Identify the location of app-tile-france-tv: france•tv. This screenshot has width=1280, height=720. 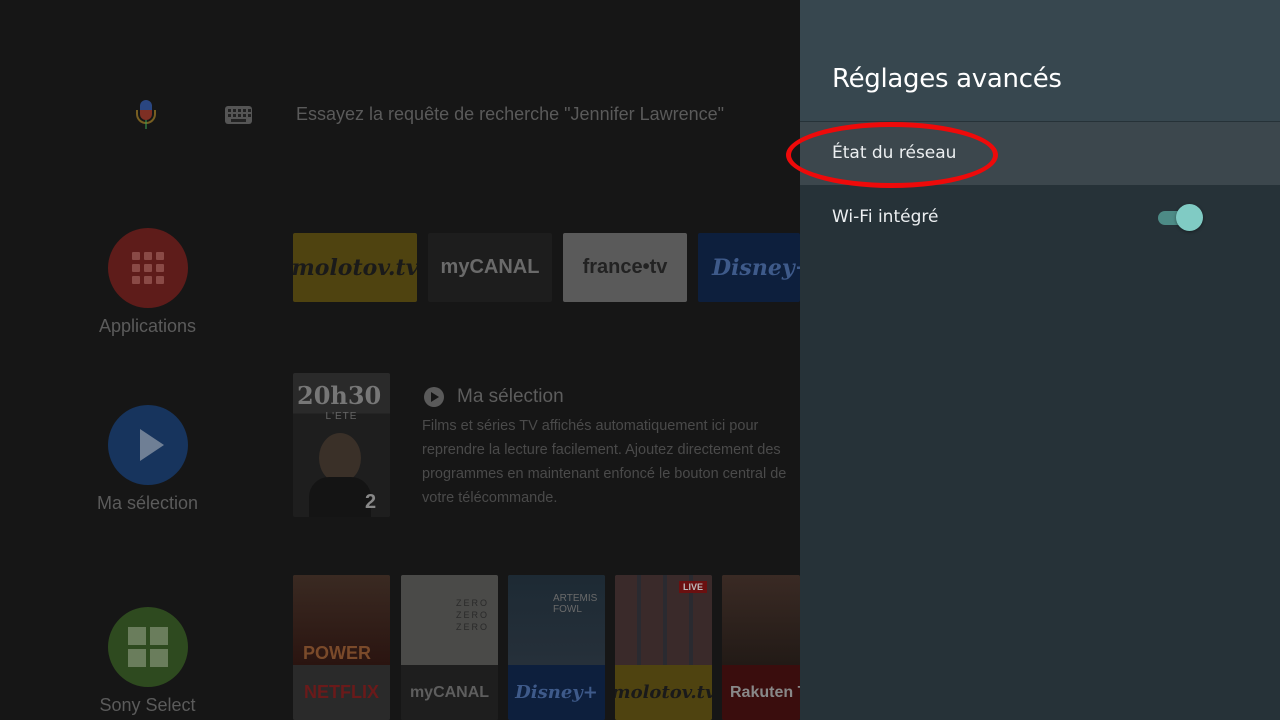
(625, 267).